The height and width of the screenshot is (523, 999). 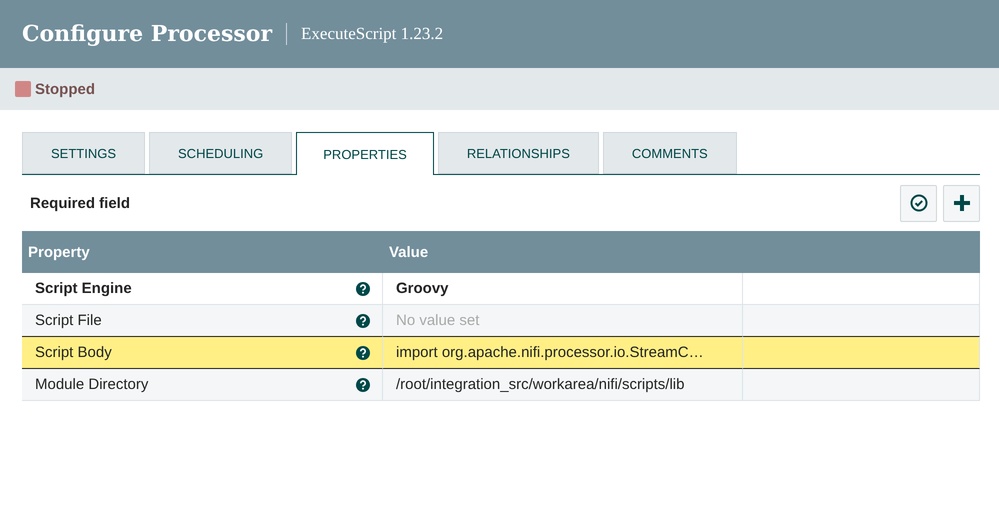 I want to click on table-cell: Groovy, so click(x=563, y=289).